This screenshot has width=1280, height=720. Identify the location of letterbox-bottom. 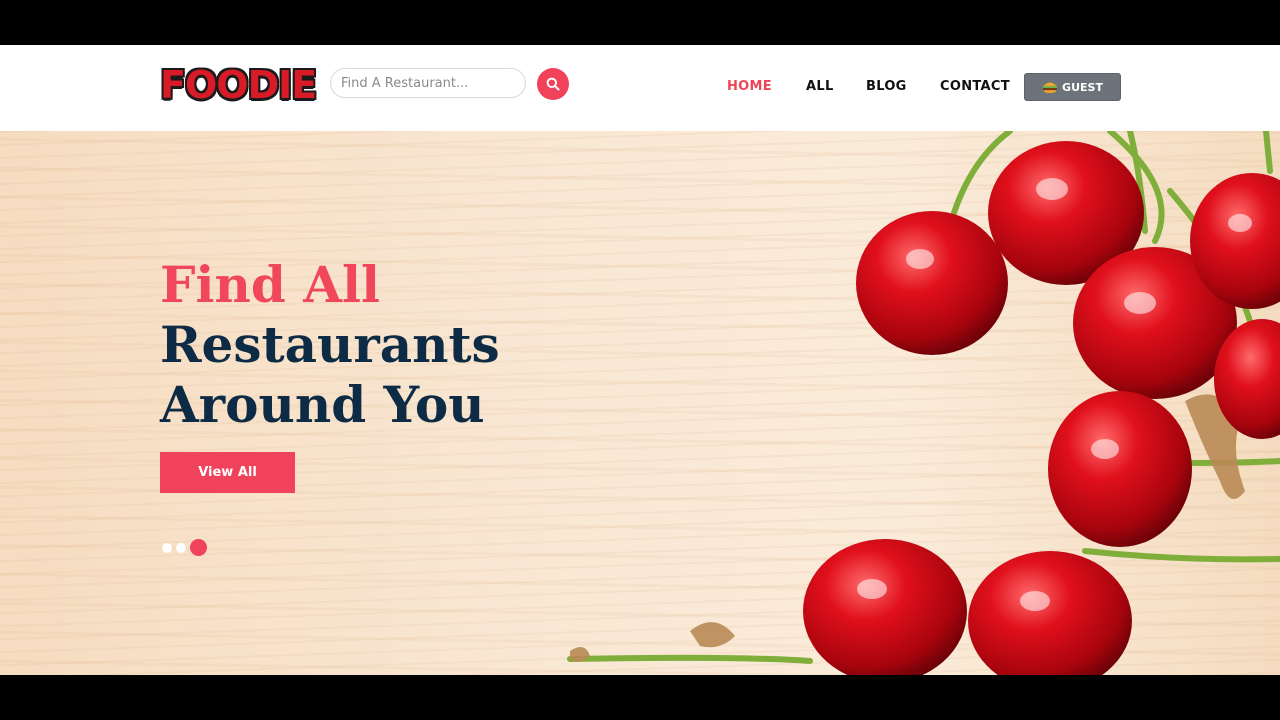
(640, 697).